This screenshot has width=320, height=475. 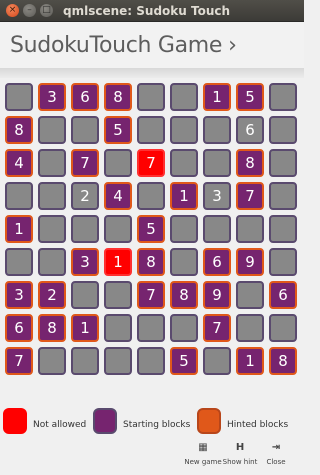 I want to click on close-icon: ×, so click(x=12, y=10).